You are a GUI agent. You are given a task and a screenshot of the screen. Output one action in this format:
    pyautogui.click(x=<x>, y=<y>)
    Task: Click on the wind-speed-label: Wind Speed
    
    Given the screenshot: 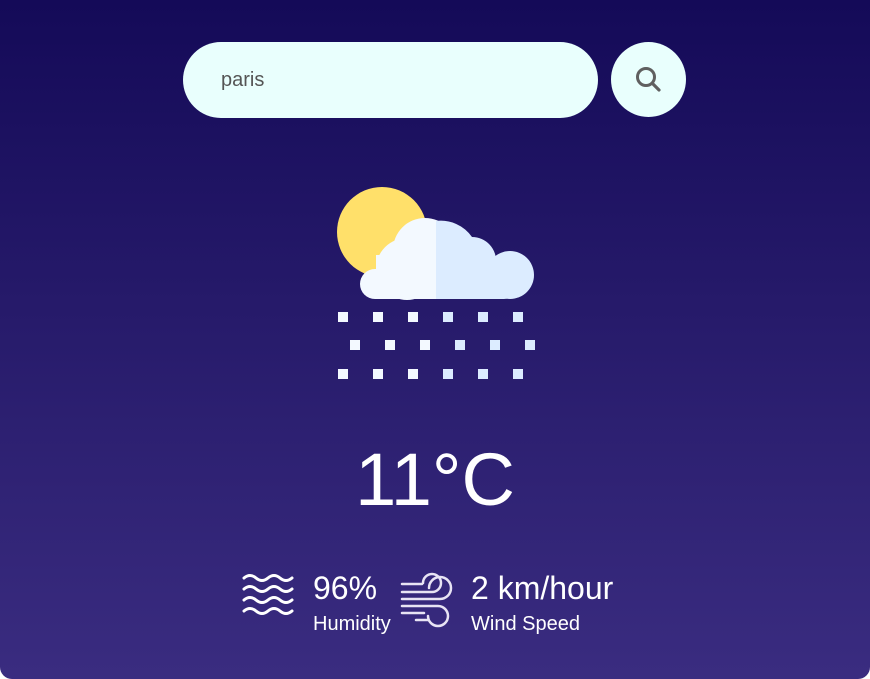 What is the action you would take?
    pyautogui.click(x=525, y=624)
    